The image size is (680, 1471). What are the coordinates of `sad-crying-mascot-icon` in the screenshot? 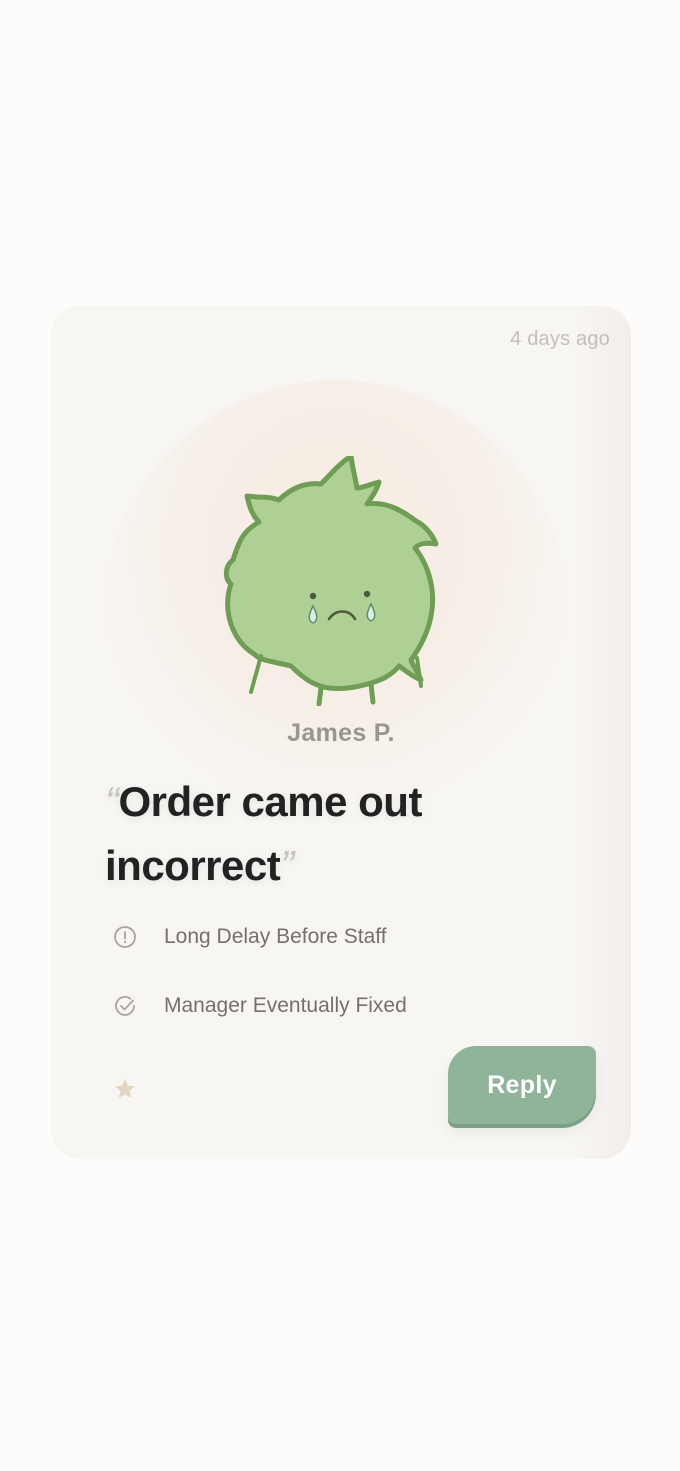 It's located at (331, 581).